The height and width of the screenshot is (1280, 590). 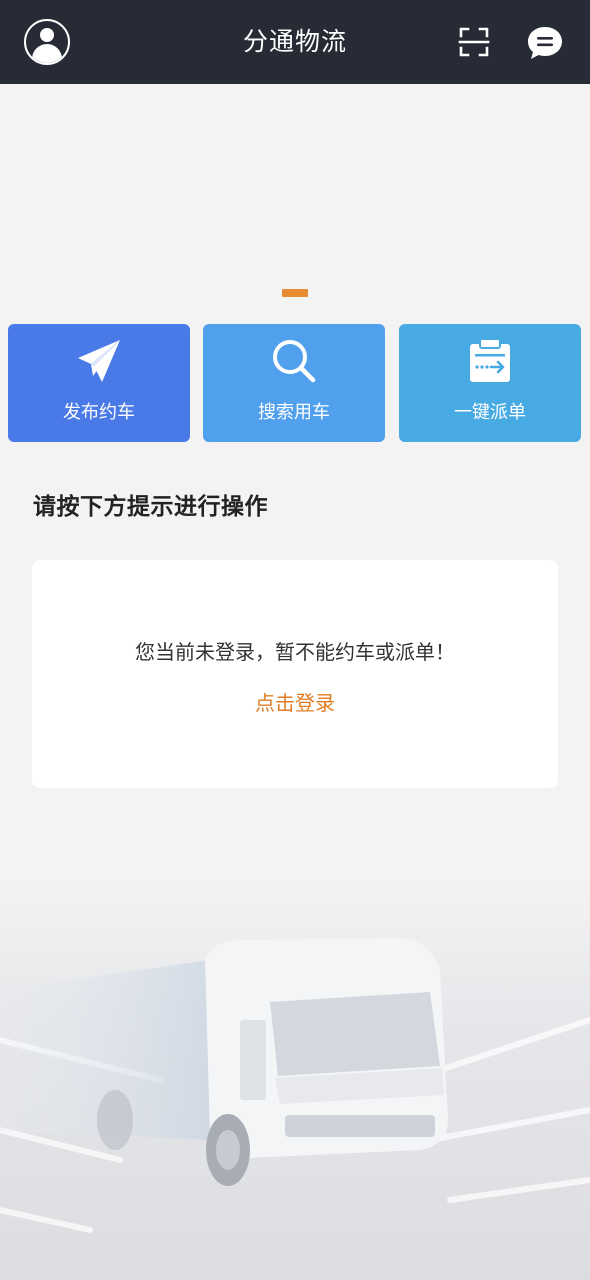 I want to click on app-title: 分通物流, so click(x=294, y=41).